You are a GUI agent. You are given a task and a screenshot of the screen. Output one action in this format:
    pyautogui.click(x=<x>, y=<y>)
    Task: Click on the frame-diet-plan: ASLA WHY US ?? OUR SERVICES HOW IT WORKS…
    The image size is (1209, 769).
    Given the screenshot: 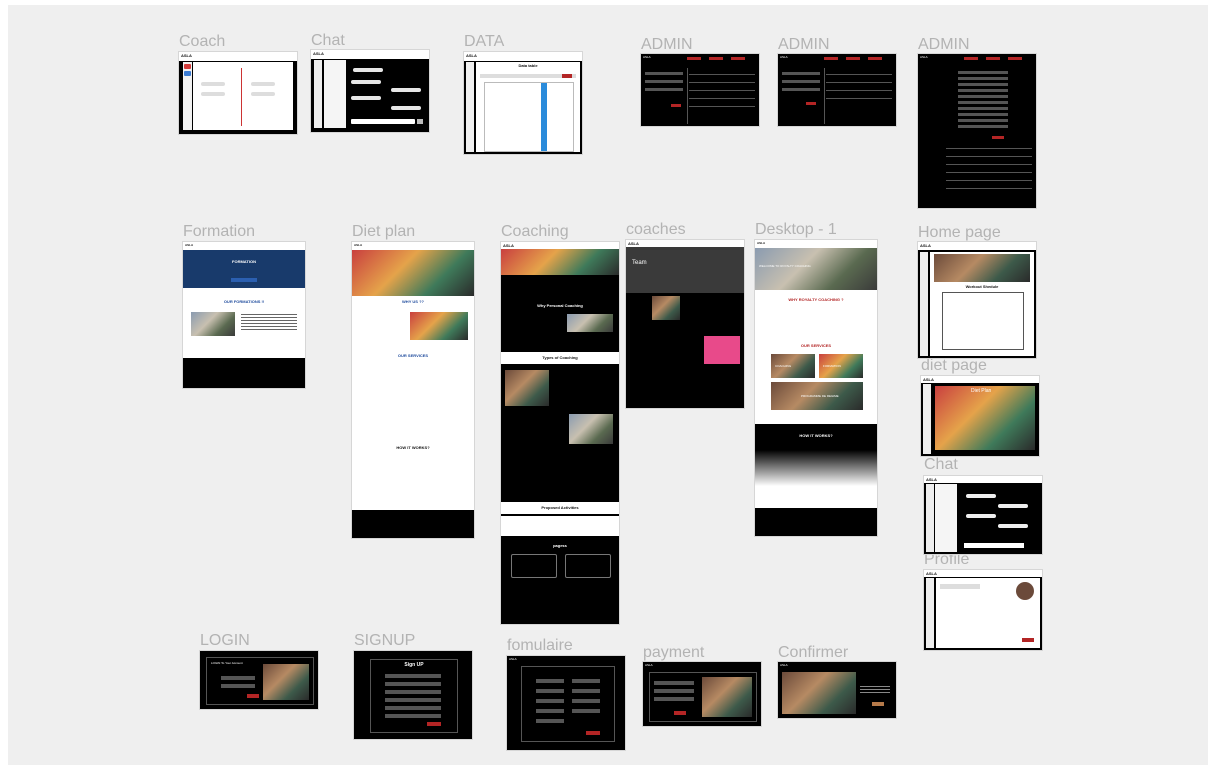 What is the action you would take?
    pyautogui.click(x=413, y=390)
    